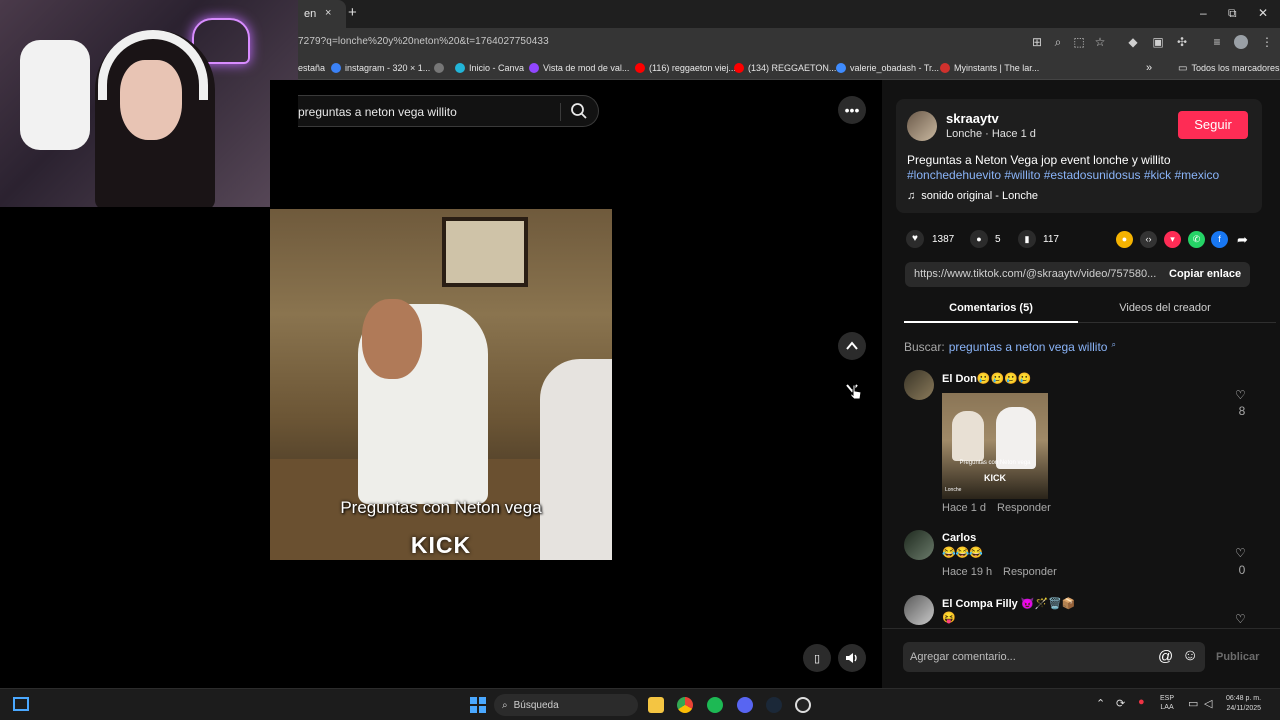 The image size is (1280, 720). I want to click on copy-link-button: Copiar enlace, so click(1205, 274).